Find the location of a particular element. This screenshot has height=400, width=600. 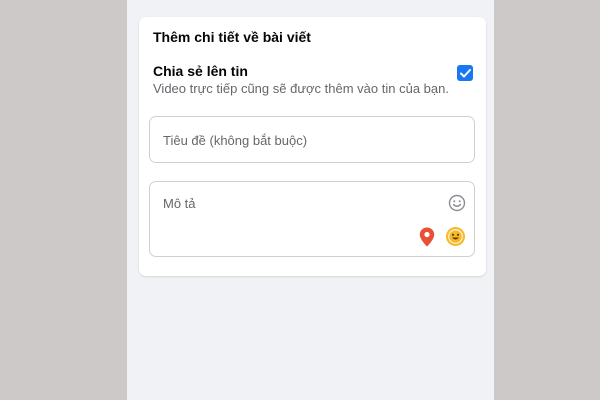

card-title: Thêm chi tiết về bài viết is located at coordinates (232, 37).